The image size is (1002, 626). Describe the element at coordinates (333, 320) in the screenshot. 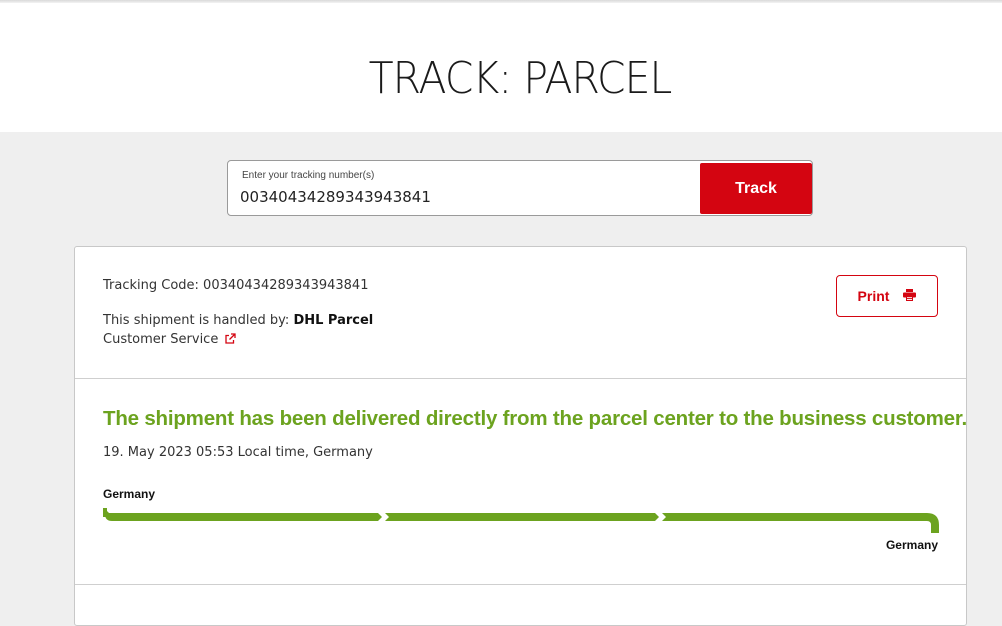

I see `carrier-name: DHL Parcel` at that location.